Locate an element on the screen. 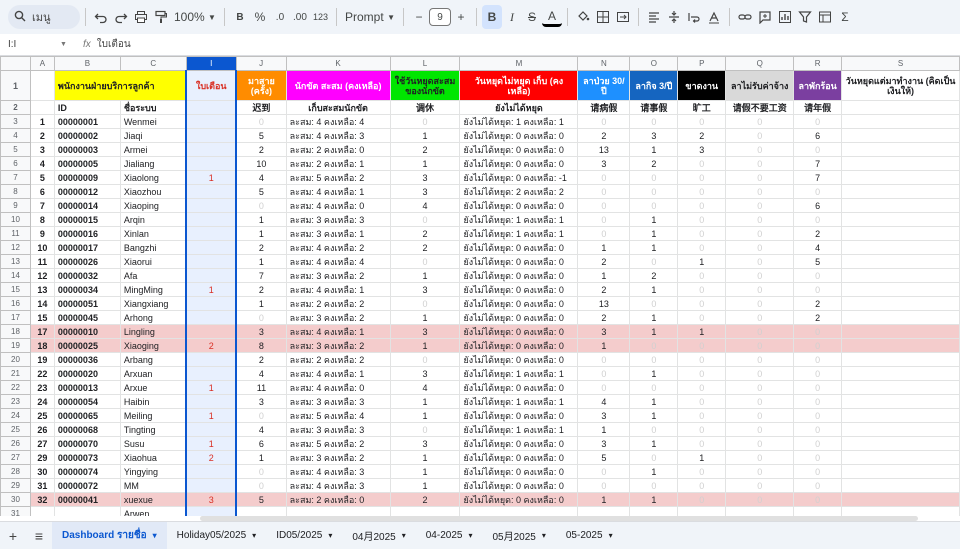  cell-late: 0 is located at coordinates (261, 121).